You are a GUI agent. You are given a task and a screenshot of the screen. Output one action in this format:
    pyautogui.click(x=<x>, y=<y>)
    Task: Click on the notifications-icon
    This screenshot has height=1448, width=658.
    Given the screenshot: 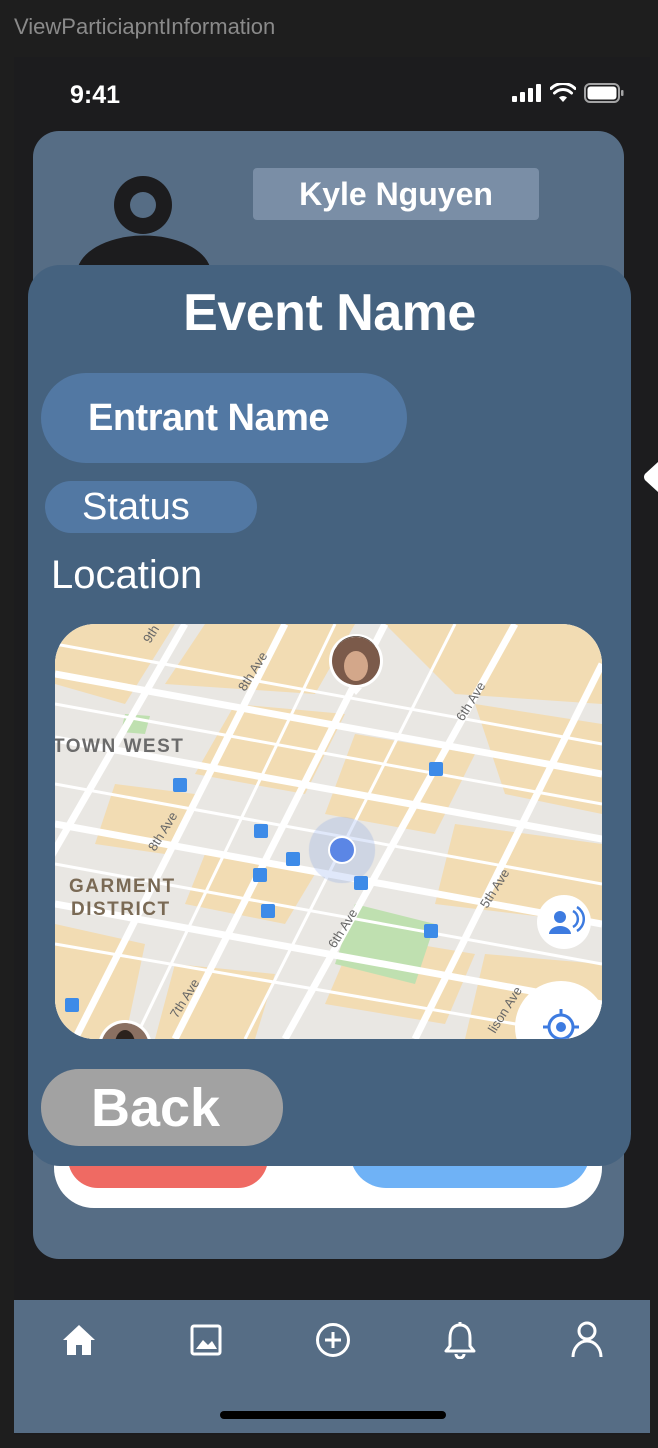 What is the action you would take?
    pyautogui.click(x=460, y=1340)
    